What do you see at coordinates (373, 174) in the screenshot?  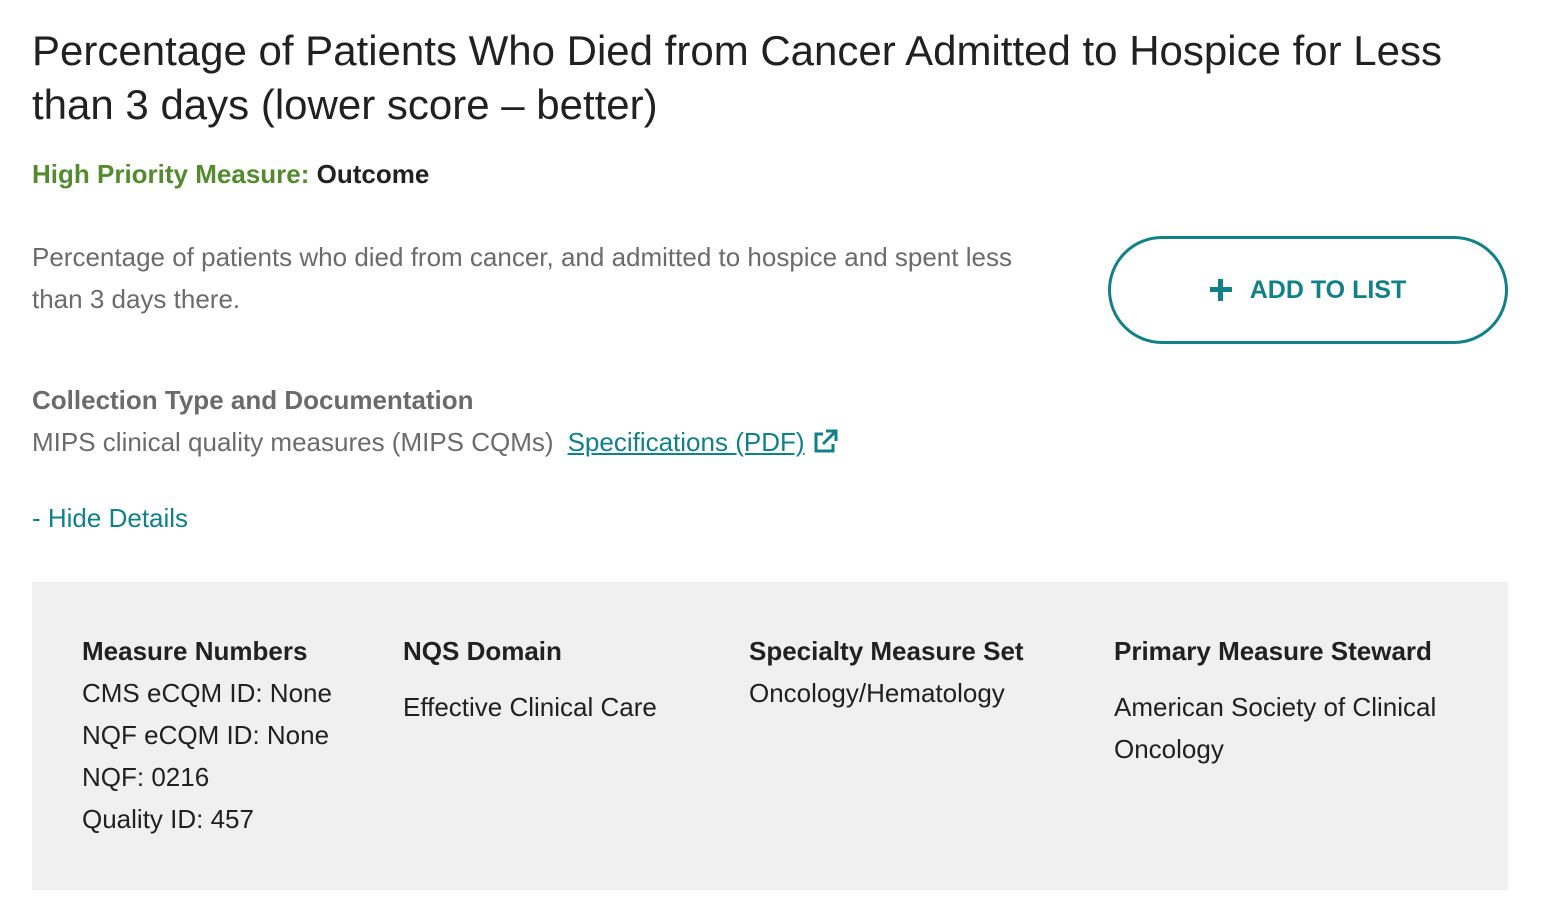 I see `priority-value: Outcome` at bounding box center [373, 174].